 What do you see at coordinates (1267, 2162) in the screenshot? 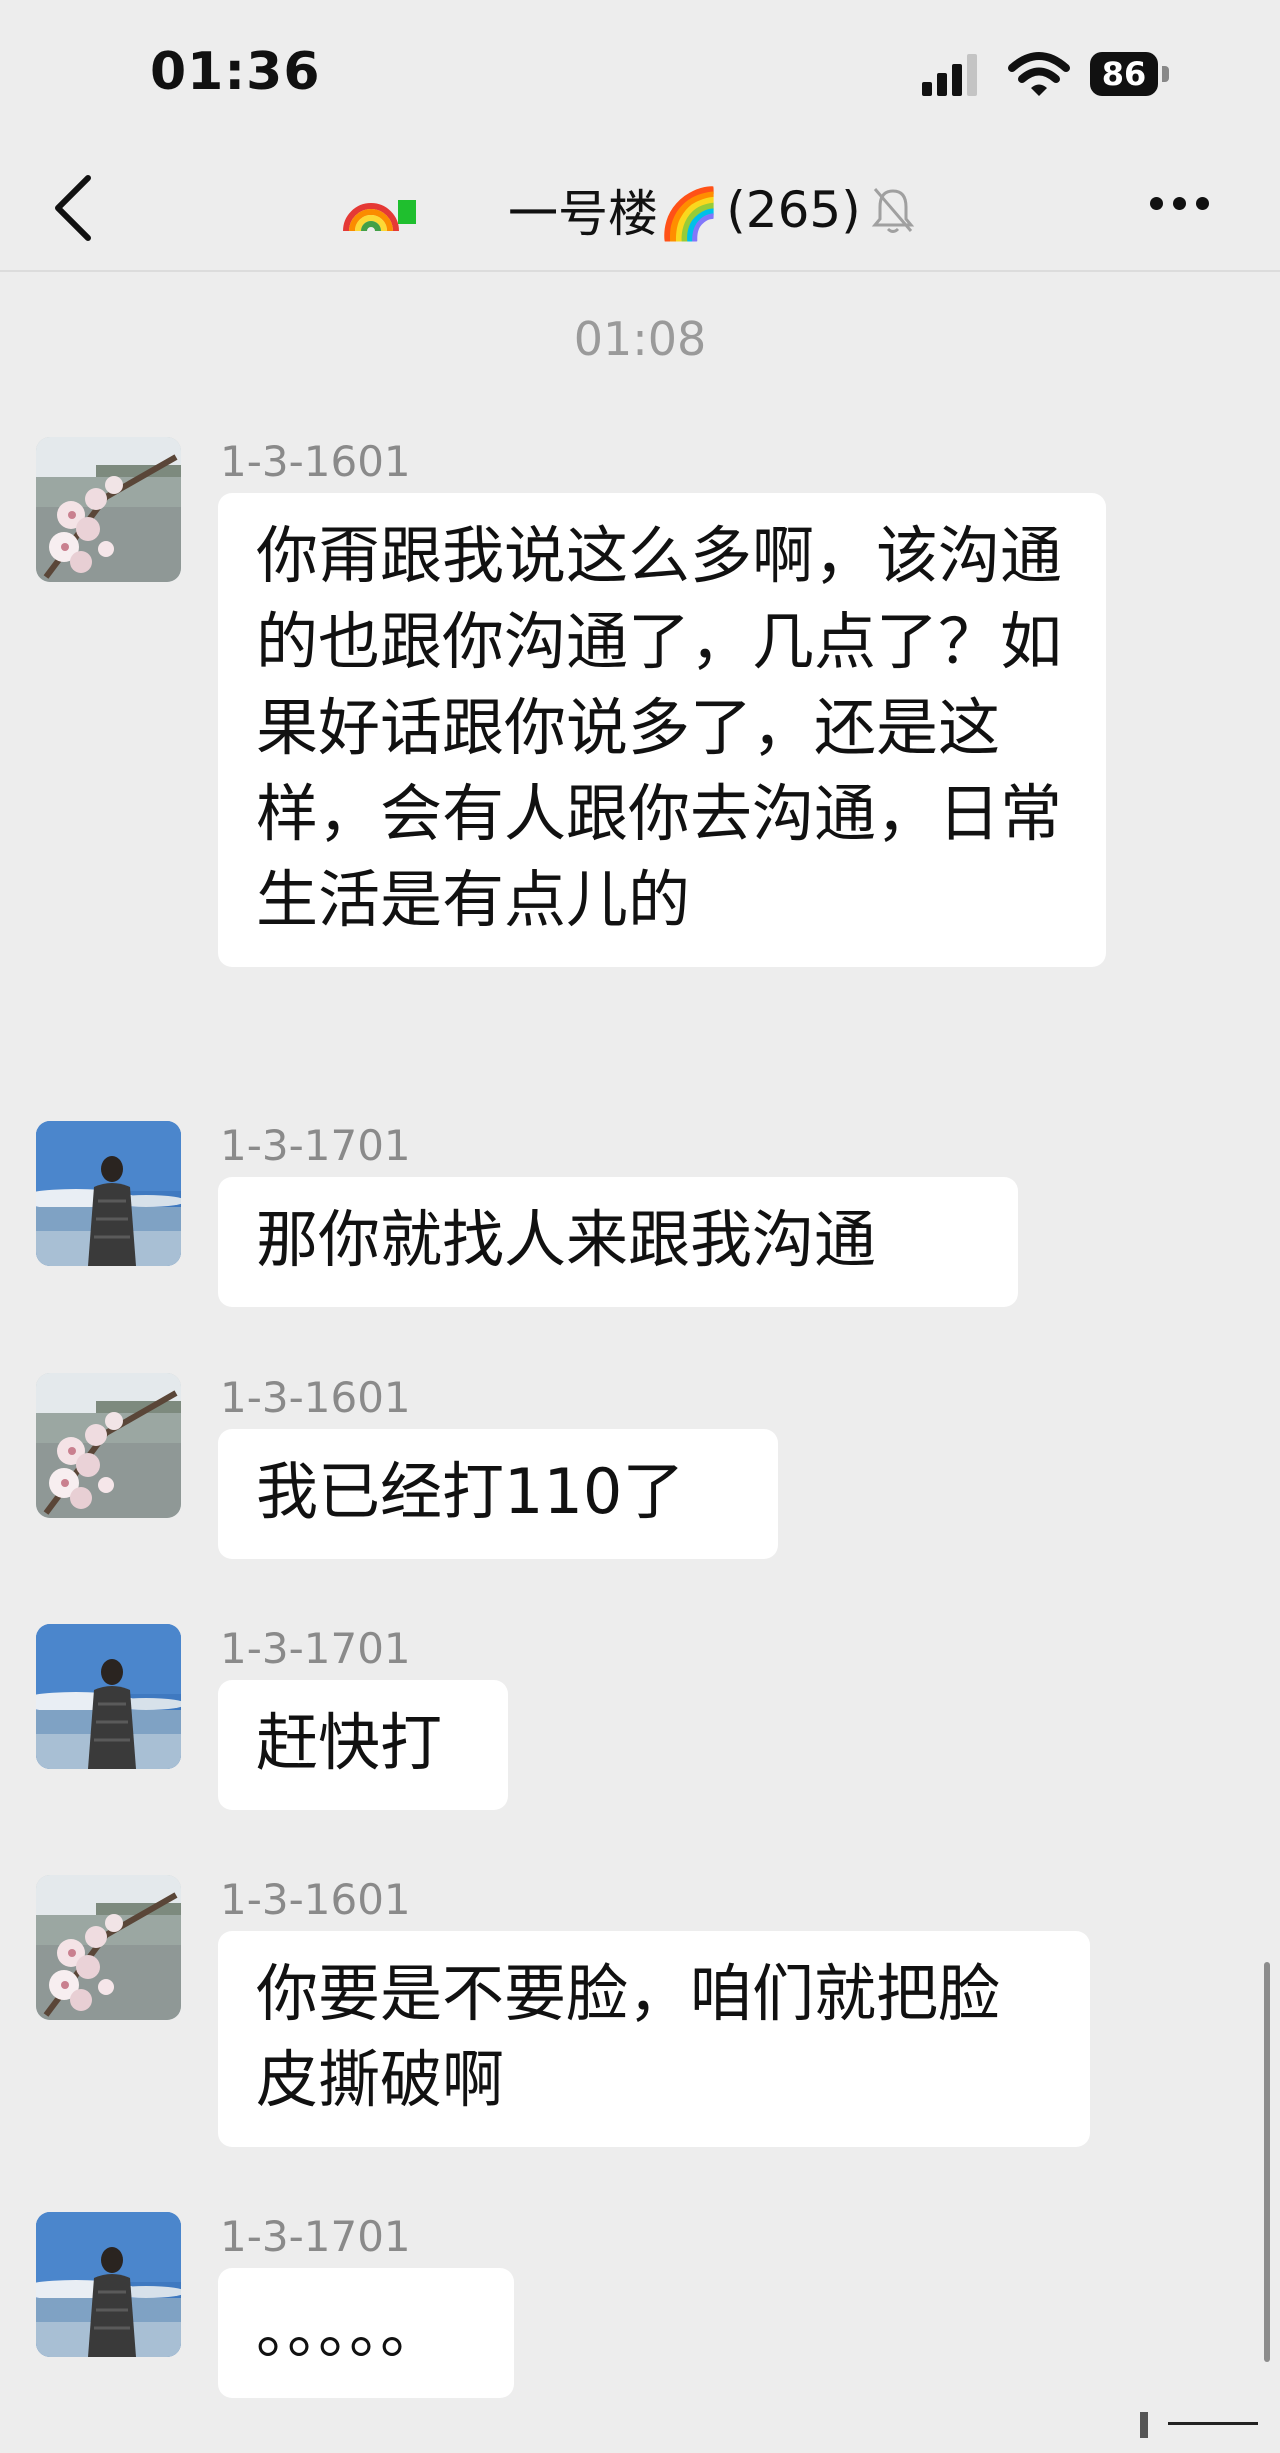
I see `scrollbar` at bounding box center [1267, 2162].